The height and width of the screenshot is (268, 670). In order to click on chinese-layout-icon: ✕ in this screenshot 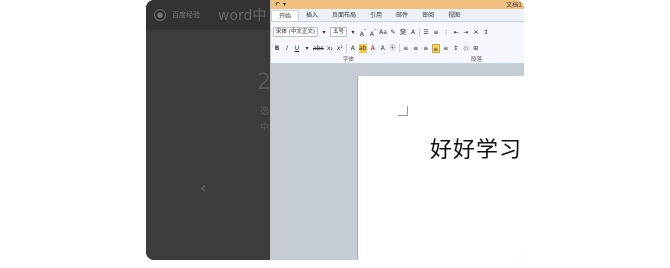, I will do `click(476, 32)`.